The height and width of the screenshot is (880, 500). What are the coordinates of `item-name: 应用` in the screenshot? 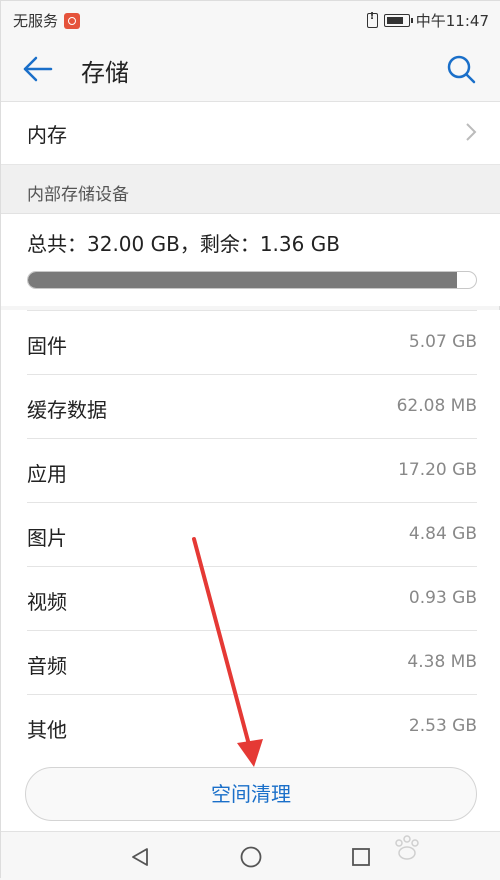 It's located at (47, 474).